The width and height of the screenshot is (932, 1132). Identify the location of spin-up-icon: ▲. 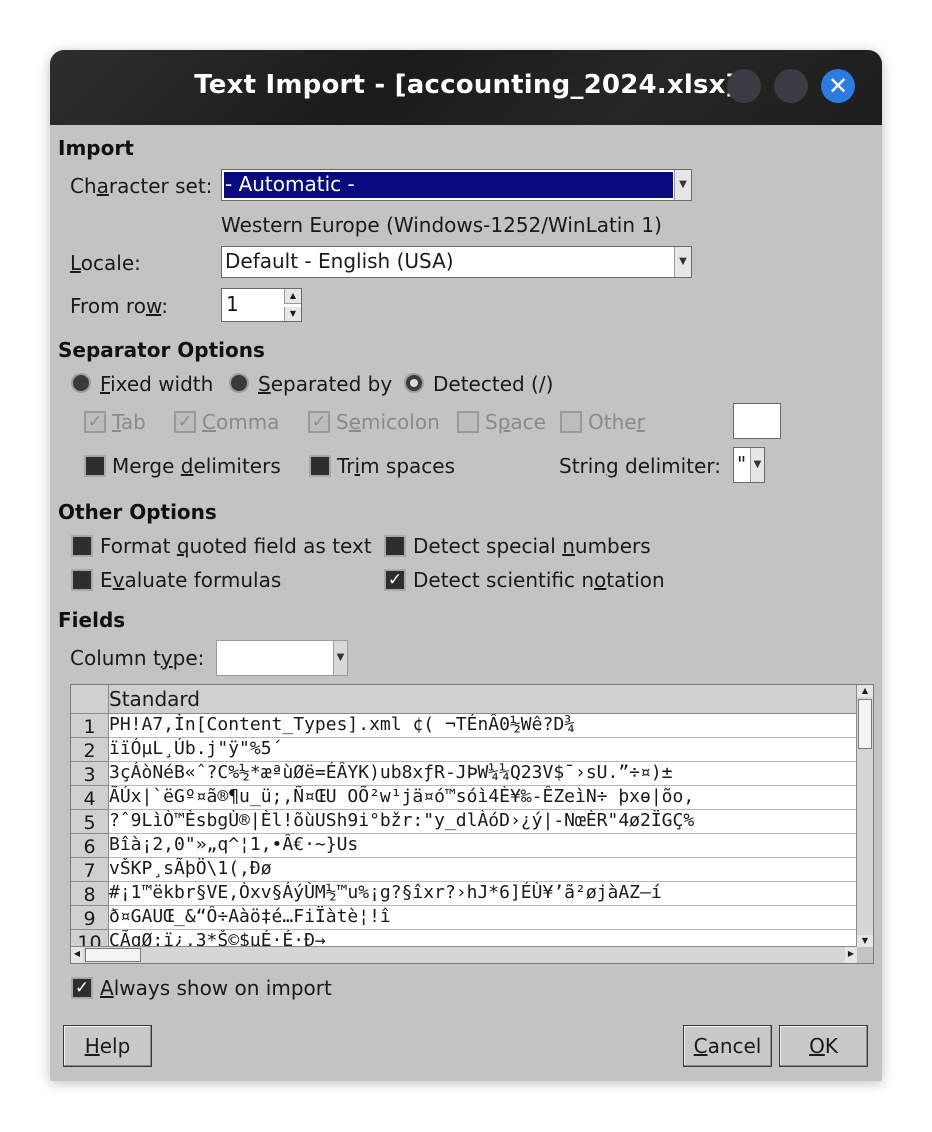
(292, 296).